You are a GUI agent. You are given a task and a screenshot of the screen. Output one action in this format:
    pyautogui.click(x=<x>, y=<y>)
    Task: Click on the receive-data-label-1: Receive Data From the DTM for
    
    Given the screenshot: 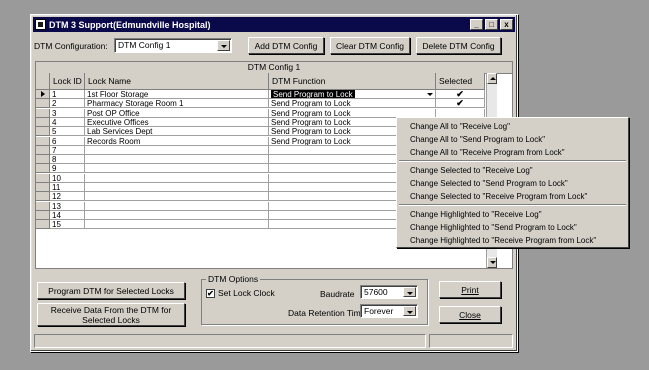 What is the action you would take?
    pyautogui.click(x=111, y=309)
    